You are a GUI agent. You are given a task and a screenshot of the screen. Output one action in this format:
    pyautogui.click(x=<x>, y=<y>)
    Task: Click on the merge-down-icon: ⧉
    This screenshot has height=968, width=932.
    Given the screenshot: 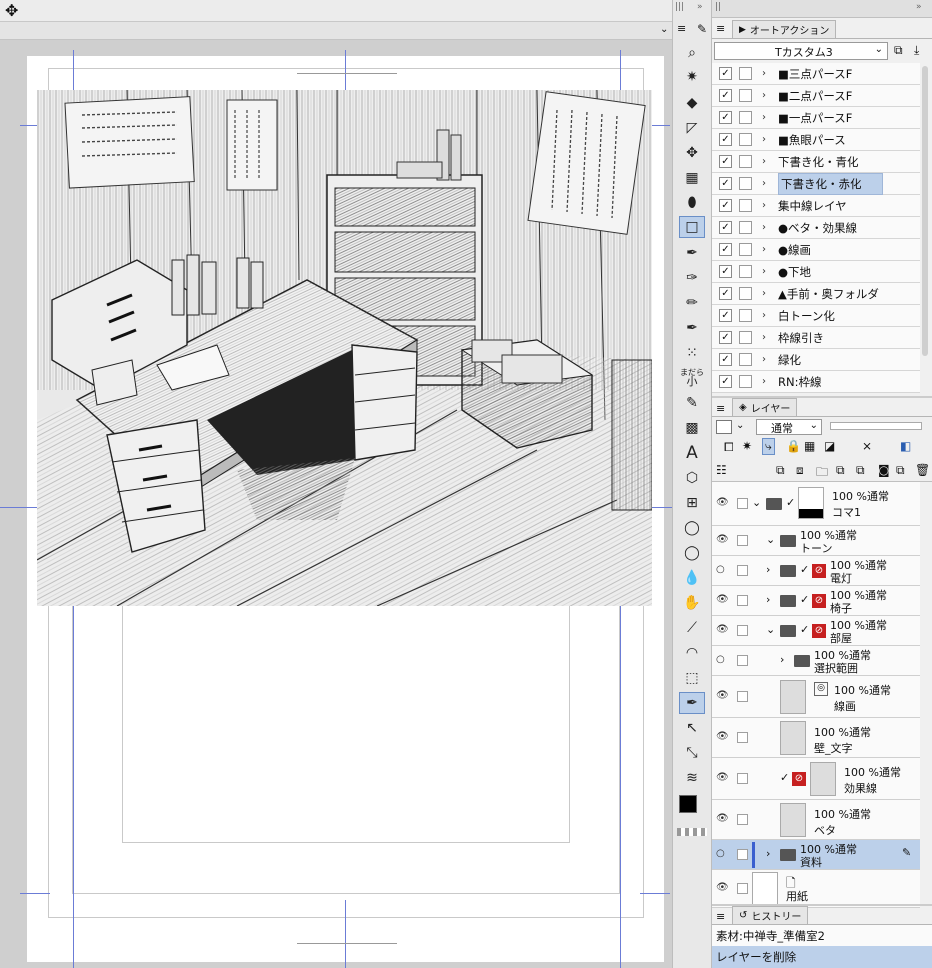 What is the action you would take?
    pyautogui.click(x=860, y=470)
    